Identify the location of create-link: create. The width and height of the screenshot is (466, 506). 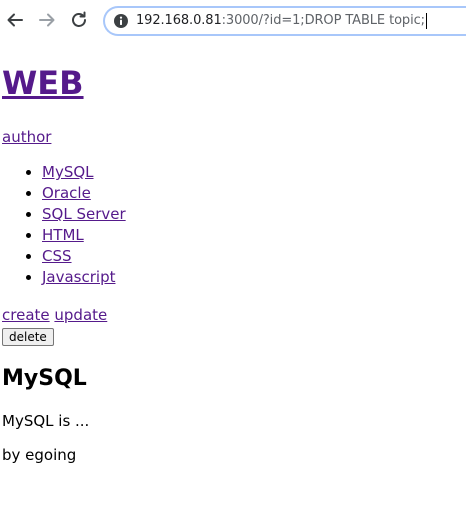
(26, 315).